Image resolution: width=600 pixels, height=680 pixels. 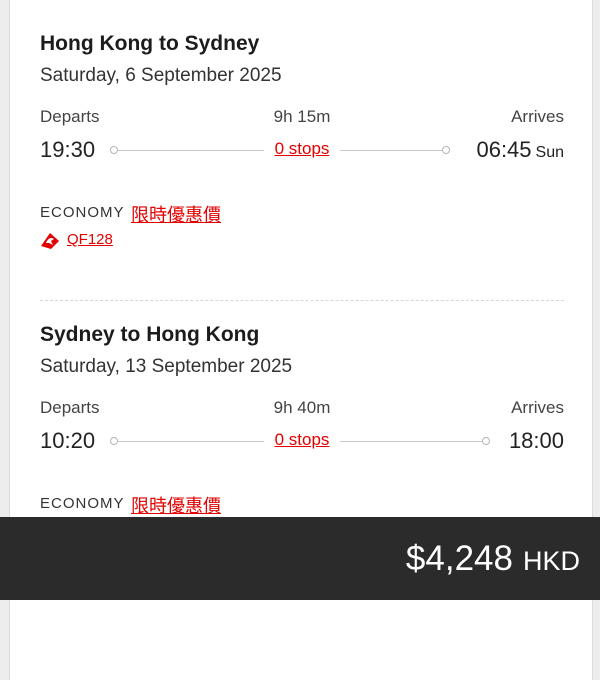 I want to click on price-currency: HKD, so click(x=551, y=561).